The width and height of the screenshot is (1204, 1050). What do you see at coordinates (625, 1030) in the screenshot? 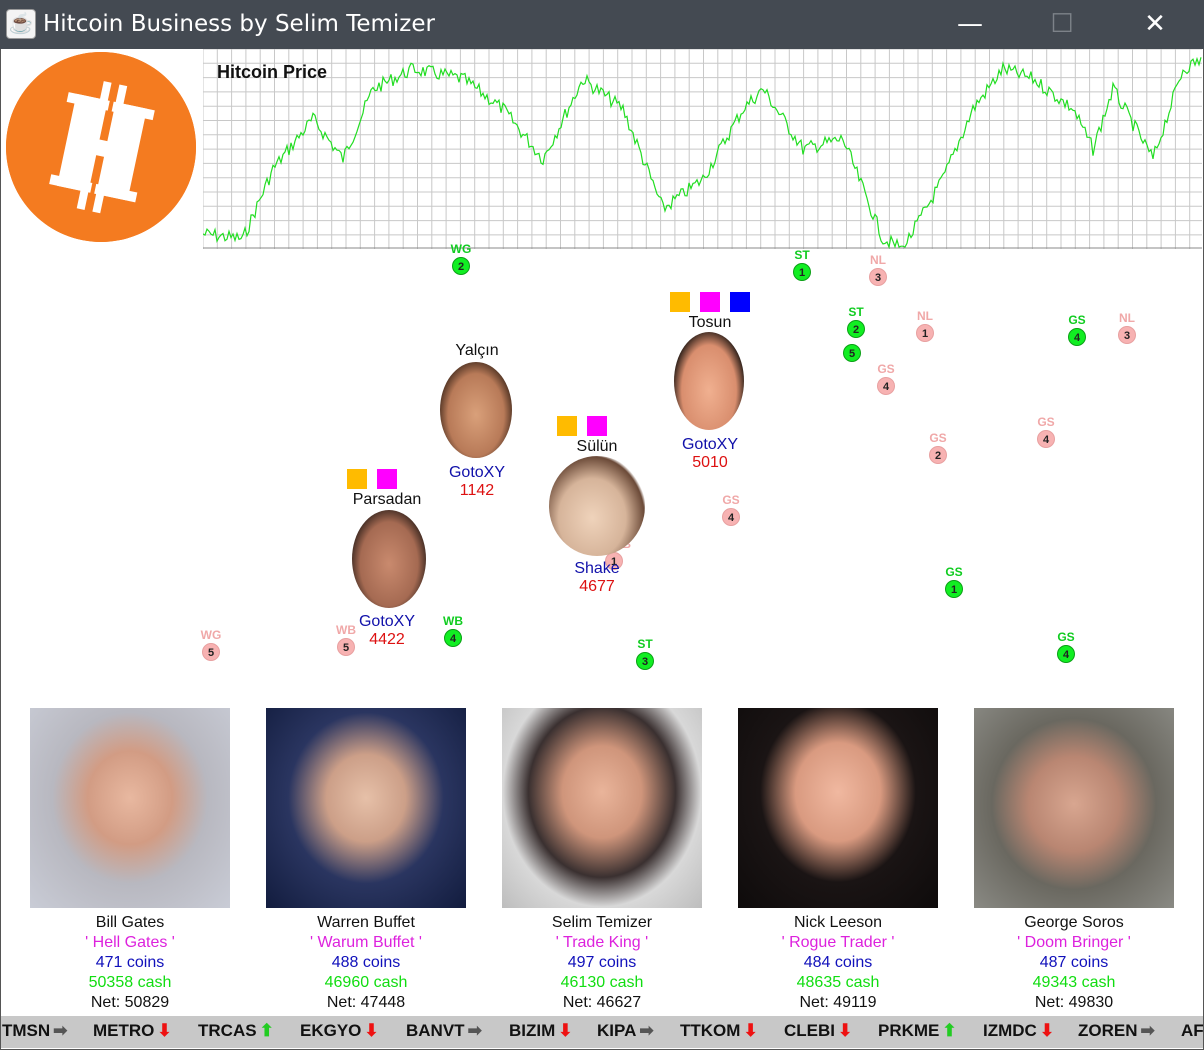
I see `ticker-item: KIPA ➡` at bounding box center [625, 1030].